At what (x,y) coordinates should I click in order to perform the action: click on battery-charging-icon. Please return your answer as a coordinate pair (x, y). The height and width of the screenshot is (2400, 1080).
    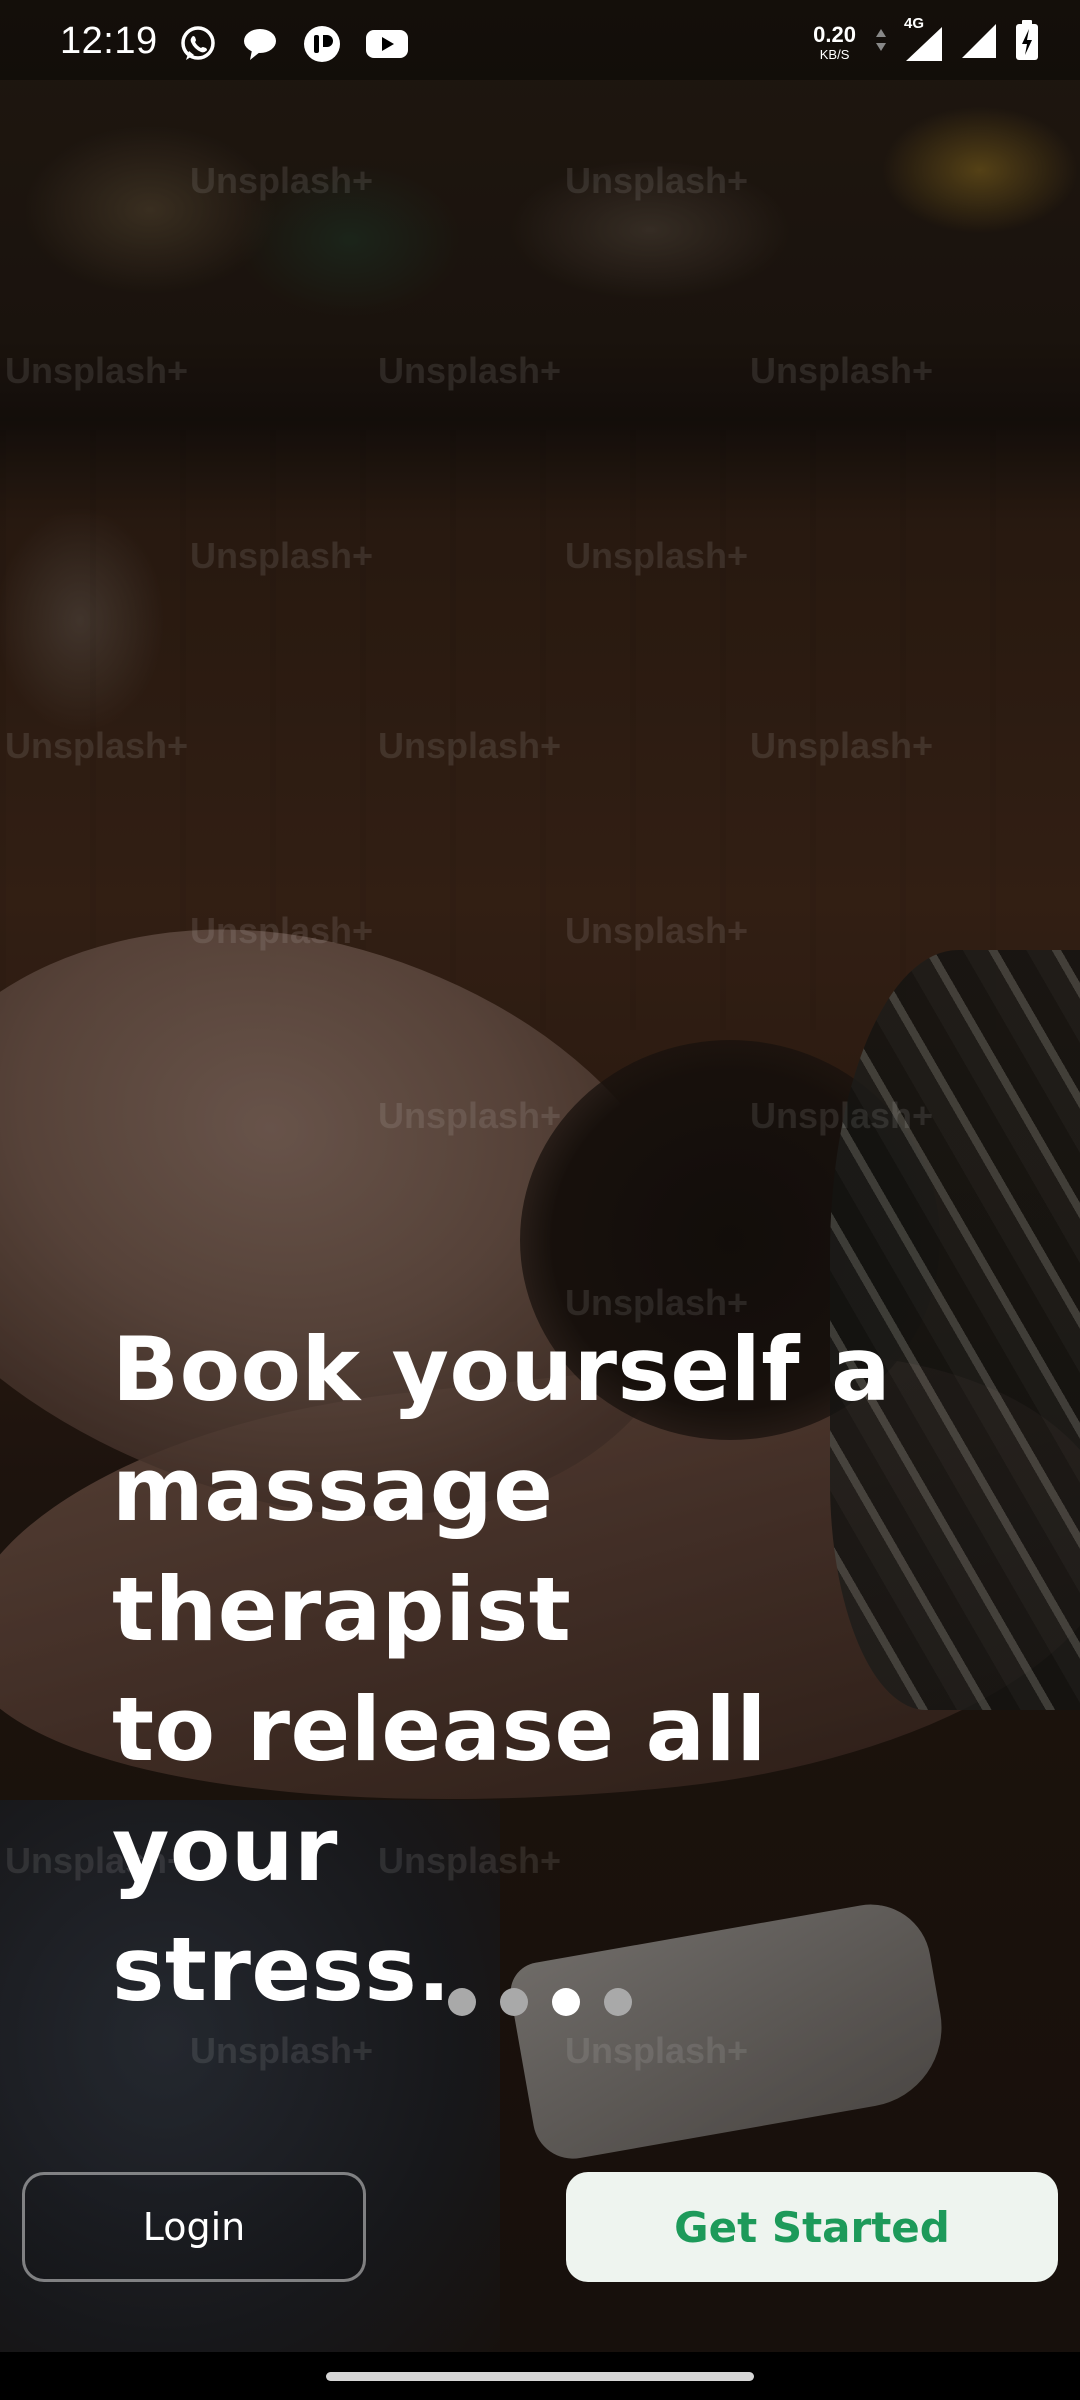
    Looking at the image, I should click on (1027, 42).